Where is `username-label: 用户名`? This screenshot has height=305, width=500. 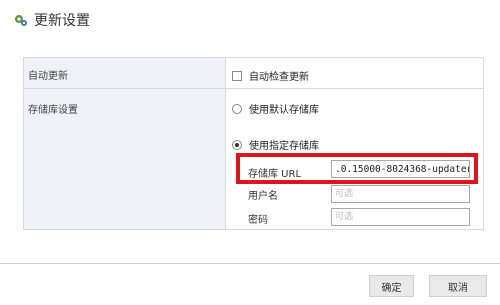 username-label: 用户名 is located at coordinates (263, 196).